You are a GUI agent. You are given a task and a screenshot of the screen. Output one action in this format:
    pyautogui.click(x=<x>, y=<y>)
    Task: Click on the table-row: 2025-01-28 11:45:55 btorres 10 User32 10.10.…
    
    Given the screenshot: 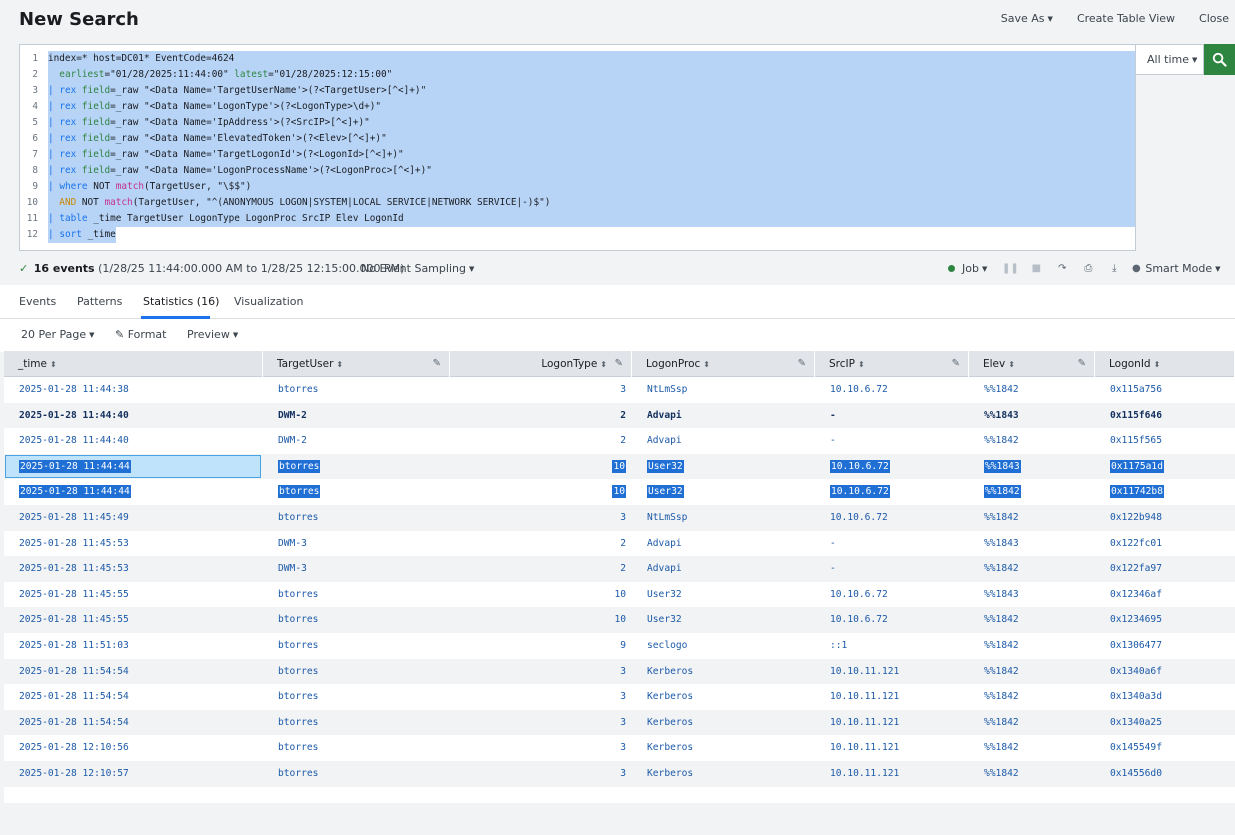 What is the action you would take?
    pyautogui.click(x=619, y=595)
    